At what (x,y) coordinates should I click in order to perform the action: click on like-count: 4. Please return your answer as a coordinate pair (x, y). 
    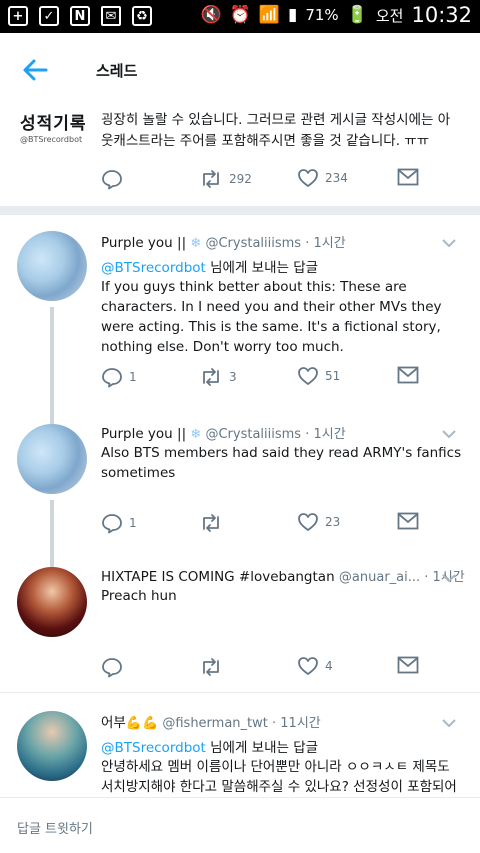
    Looking at the image, I should click on (329, 666).